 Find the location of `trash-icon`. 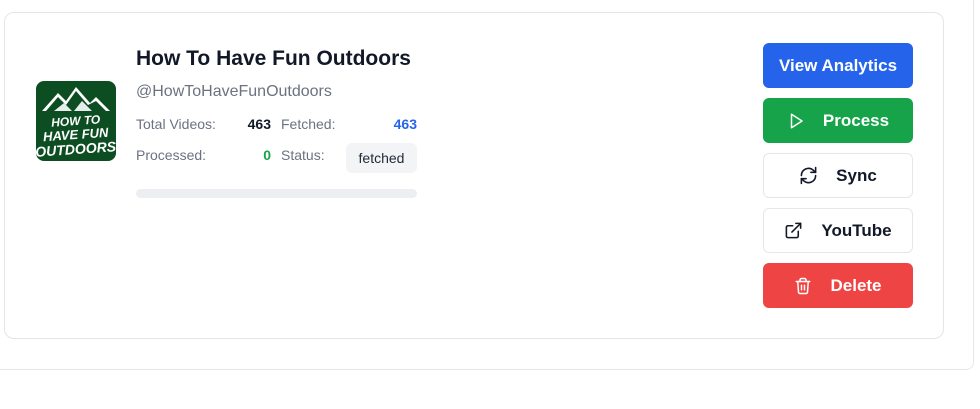

trash-icon is located at coordinates (803, 286).